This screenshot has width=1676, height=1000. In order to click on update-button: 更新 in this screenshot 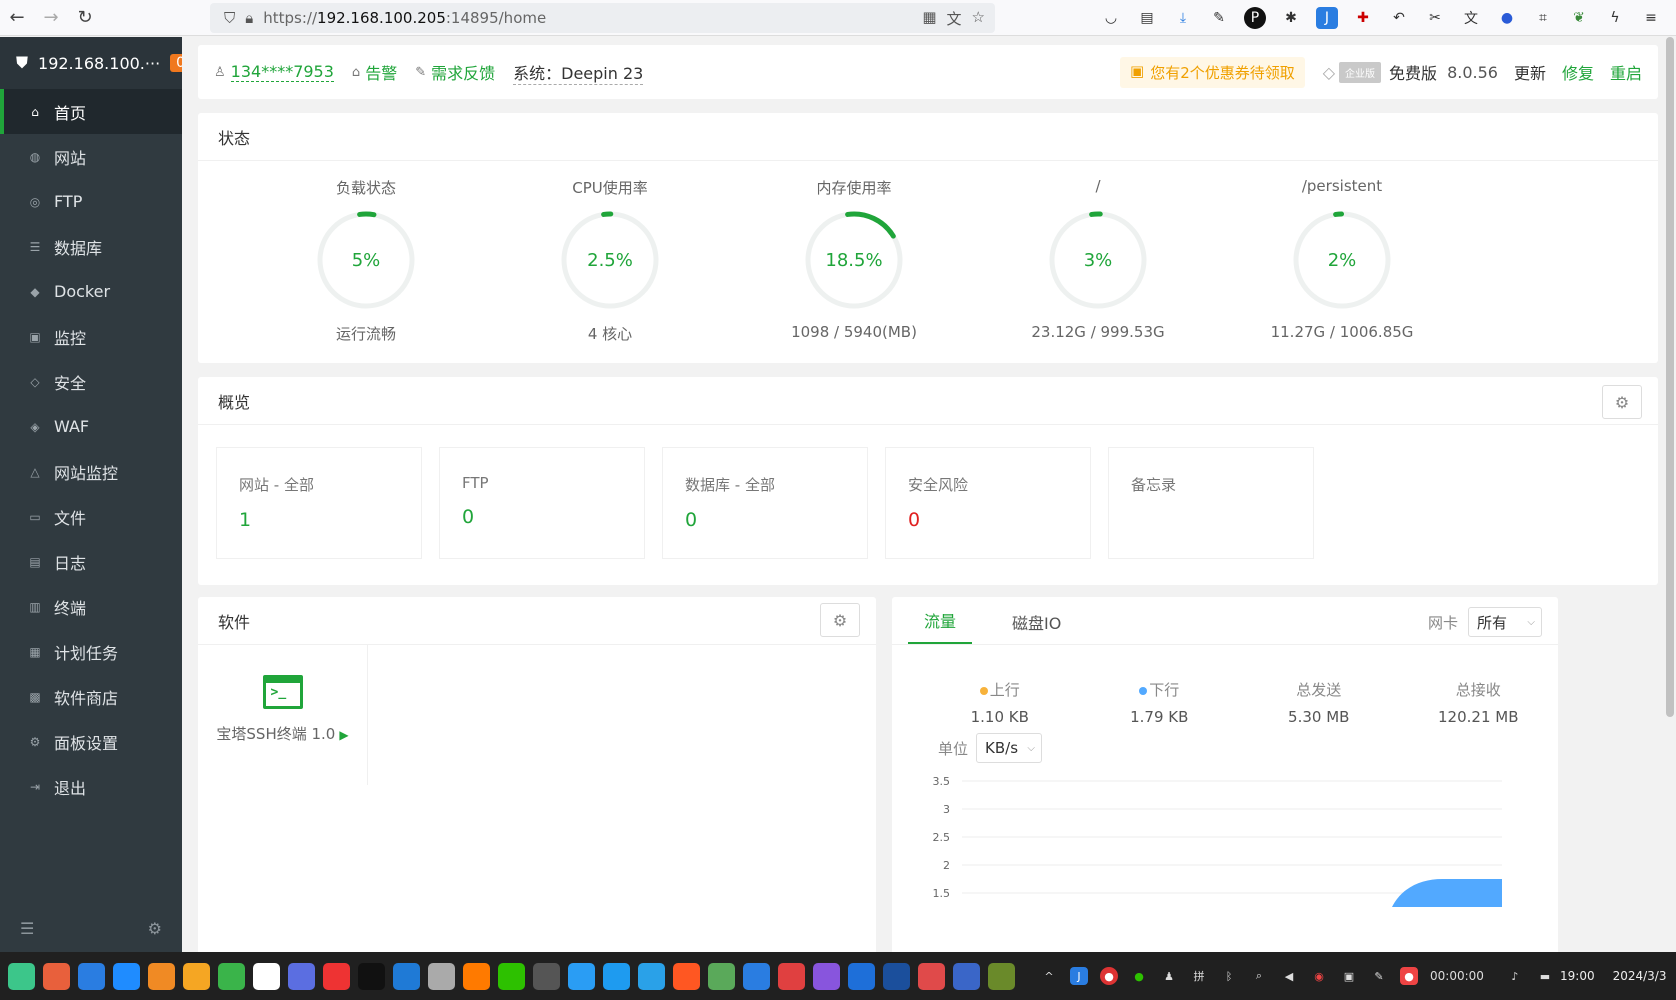, I will do `click(1530, 72)`.